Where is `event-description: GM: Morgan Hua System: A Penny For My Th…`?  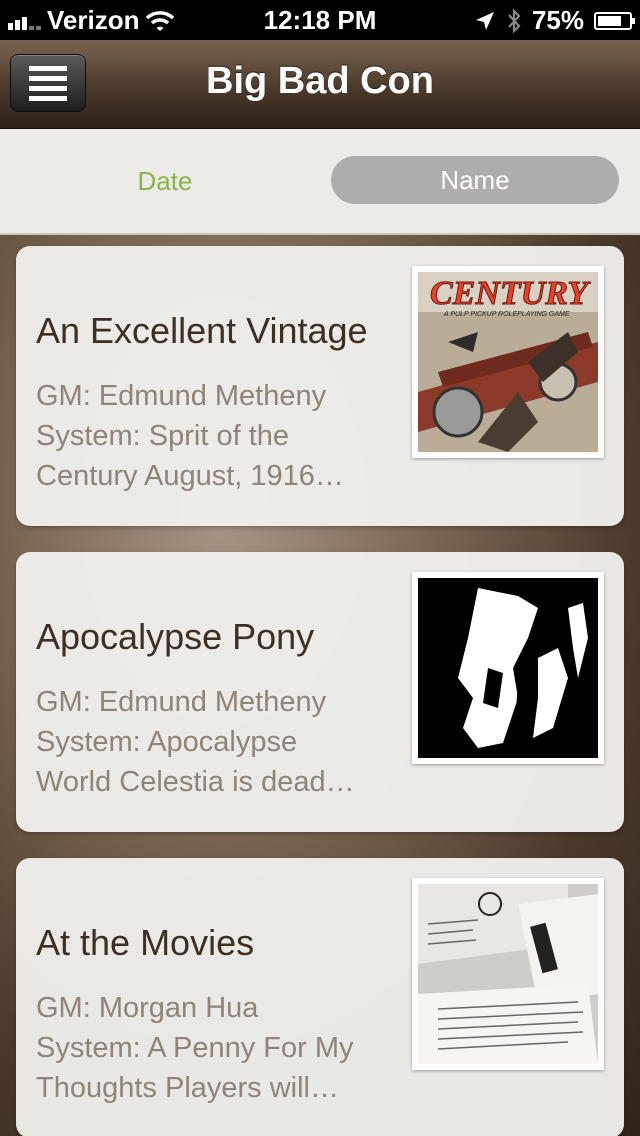 event-description: GM: Morgan Hua System: A Penny For My Th… is located at coordinates (216, 1048).